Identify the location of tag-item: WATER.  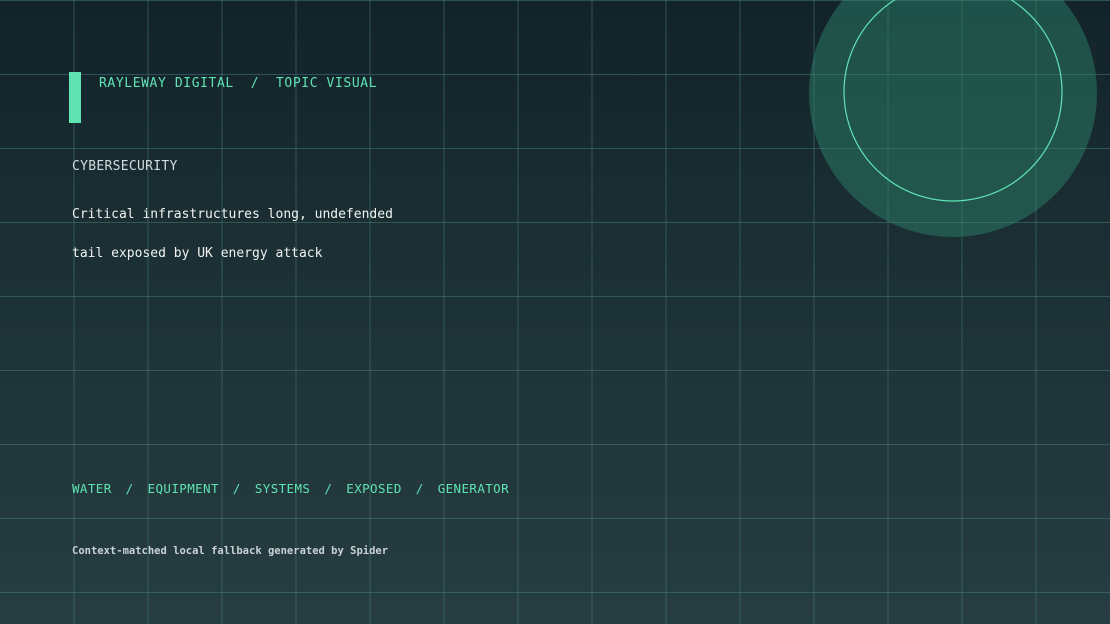
(92, 488).